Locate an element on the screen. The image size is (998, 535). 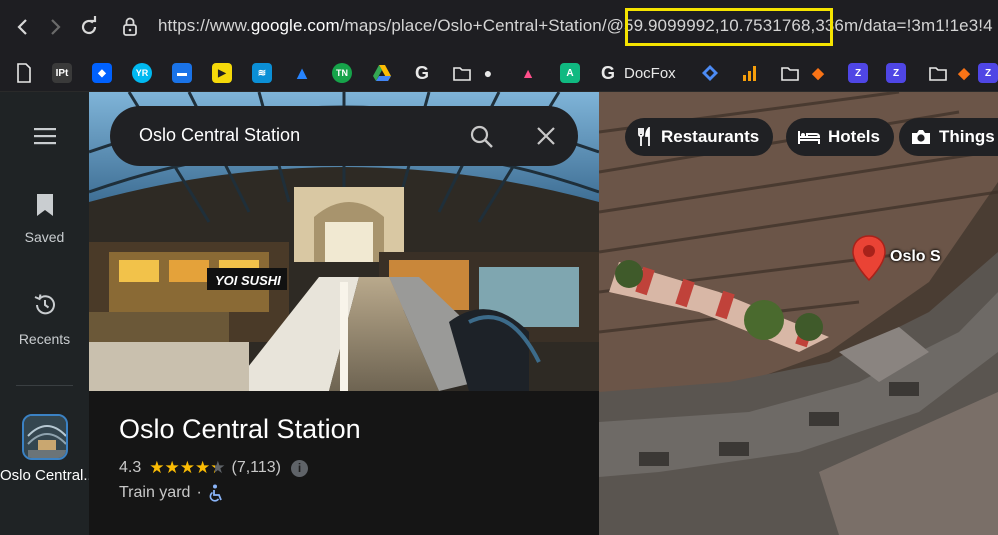
bed-icon is located at coordinates (809, 137).